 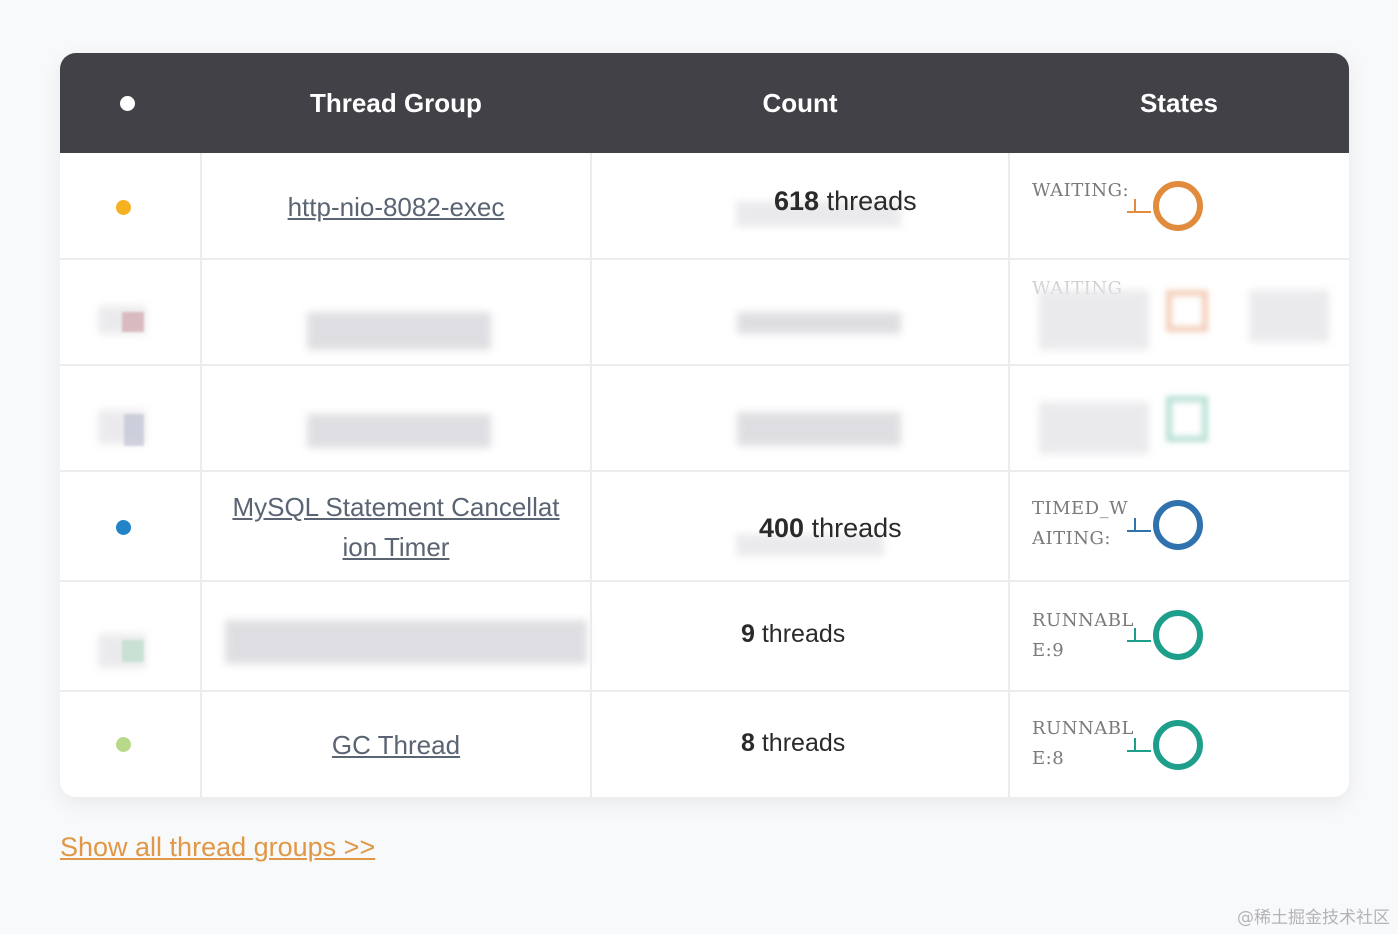 I want to click on thread-group-link: MySQL Statement Cancellat ion Timer, so click(x=396, y=527).